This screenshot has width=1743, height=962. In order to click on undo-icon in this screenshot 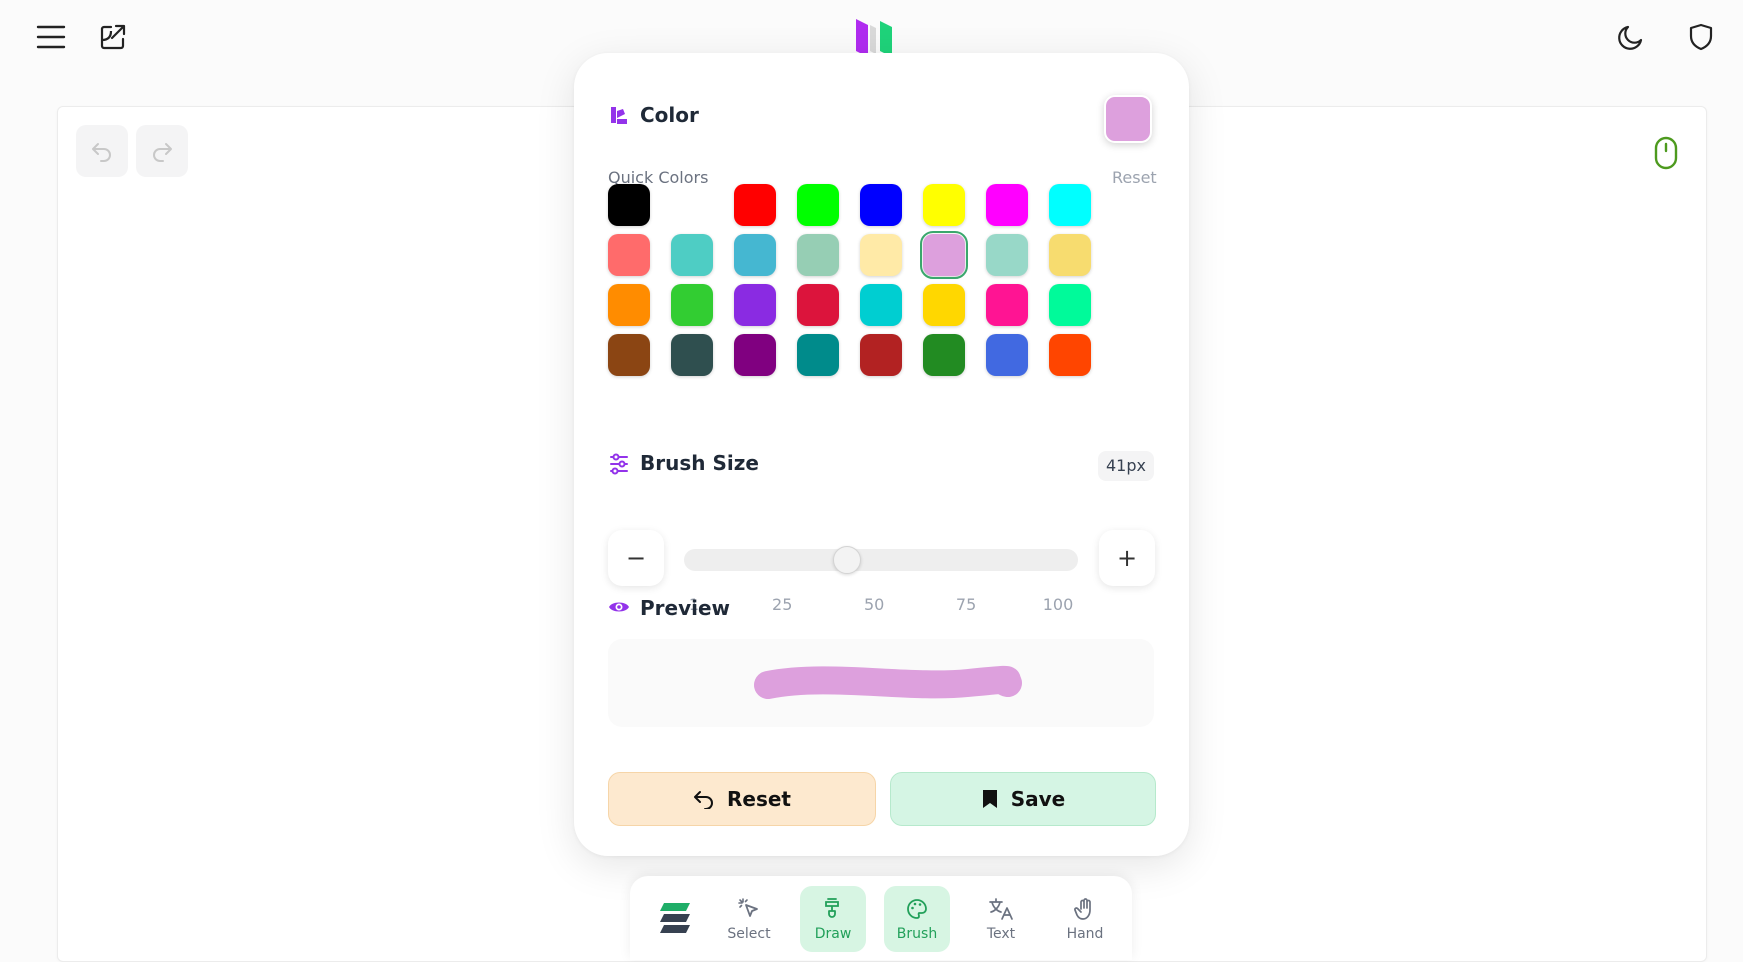, I will do `click(101, 152)`.